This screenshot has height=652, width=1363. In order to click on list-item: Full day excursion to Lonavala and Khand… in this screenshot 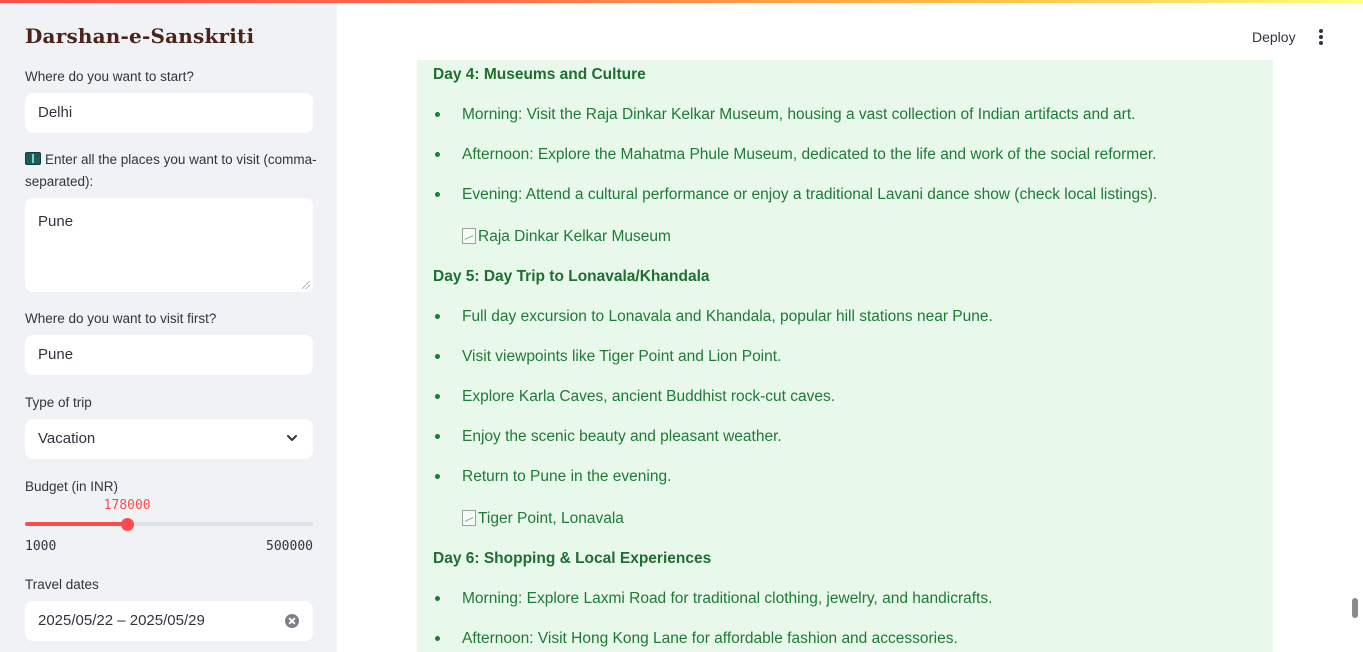, I will do `click(727, 316)`.